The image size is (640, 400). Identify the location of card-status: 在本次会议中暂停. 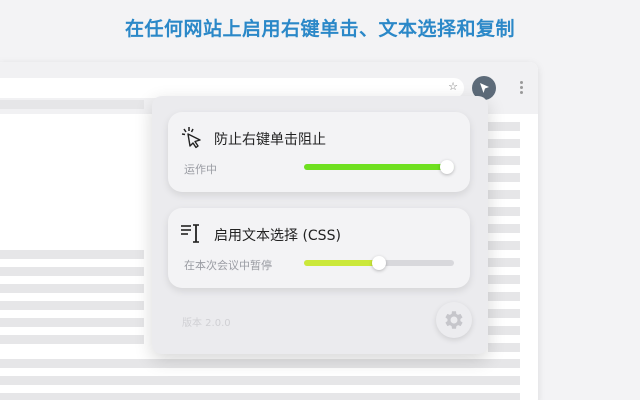
(228, 265).